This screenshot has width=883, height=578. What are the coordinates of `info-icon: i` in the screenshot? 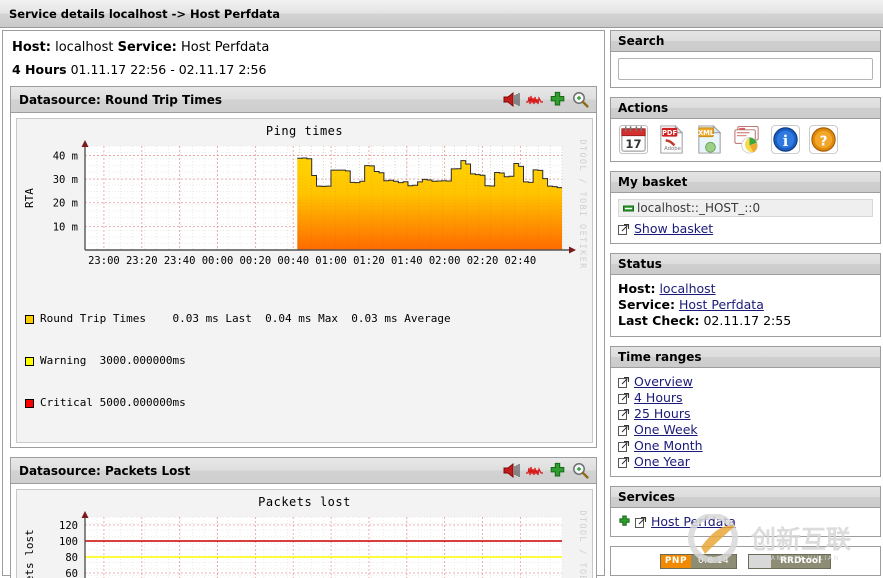 It's located at (785, 139).